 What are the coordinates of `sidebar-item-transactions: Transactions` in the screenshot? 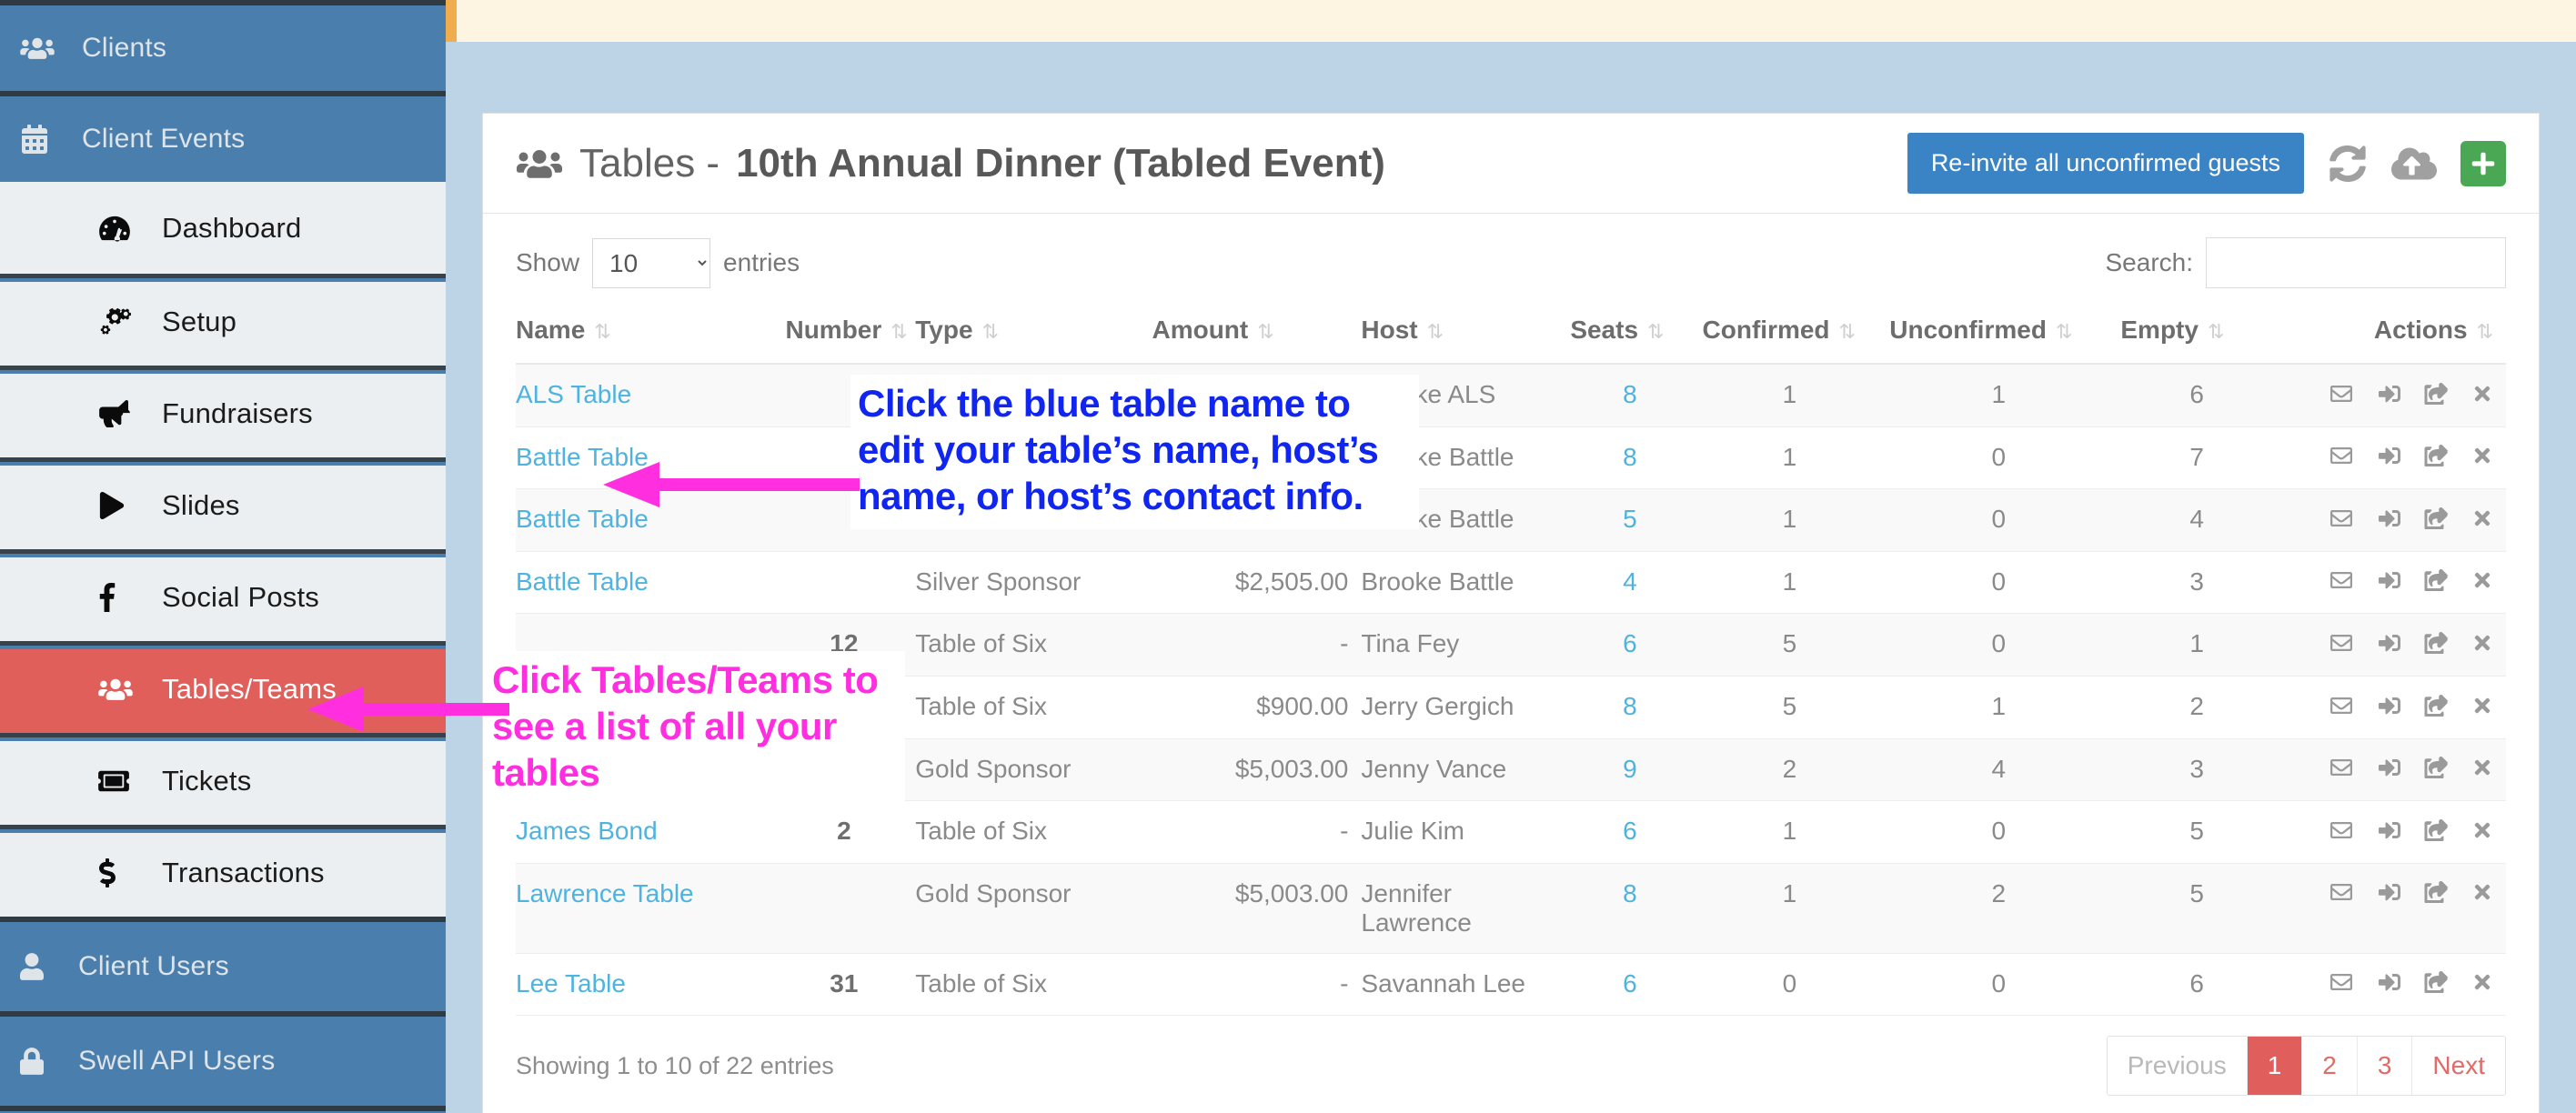 It's located at (223, 871).